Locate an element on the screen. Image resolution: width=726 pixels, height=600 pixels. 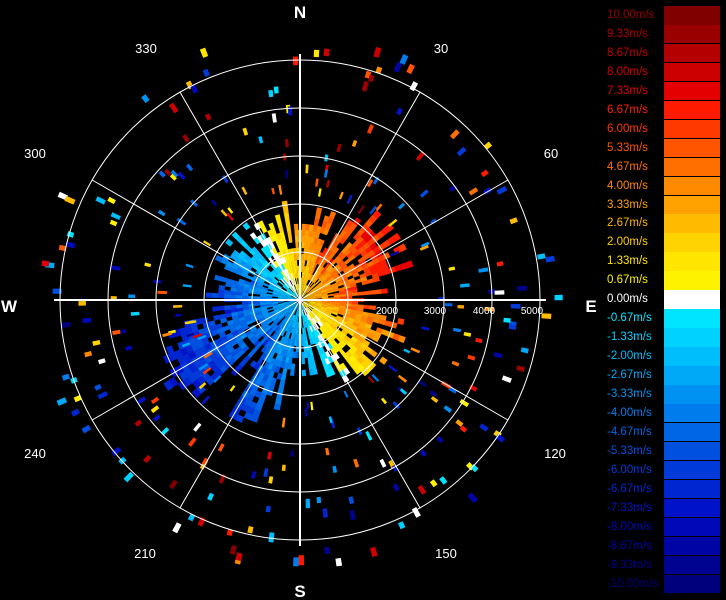
azimuth-label-30: 30 is located at coordinates (441, 48).